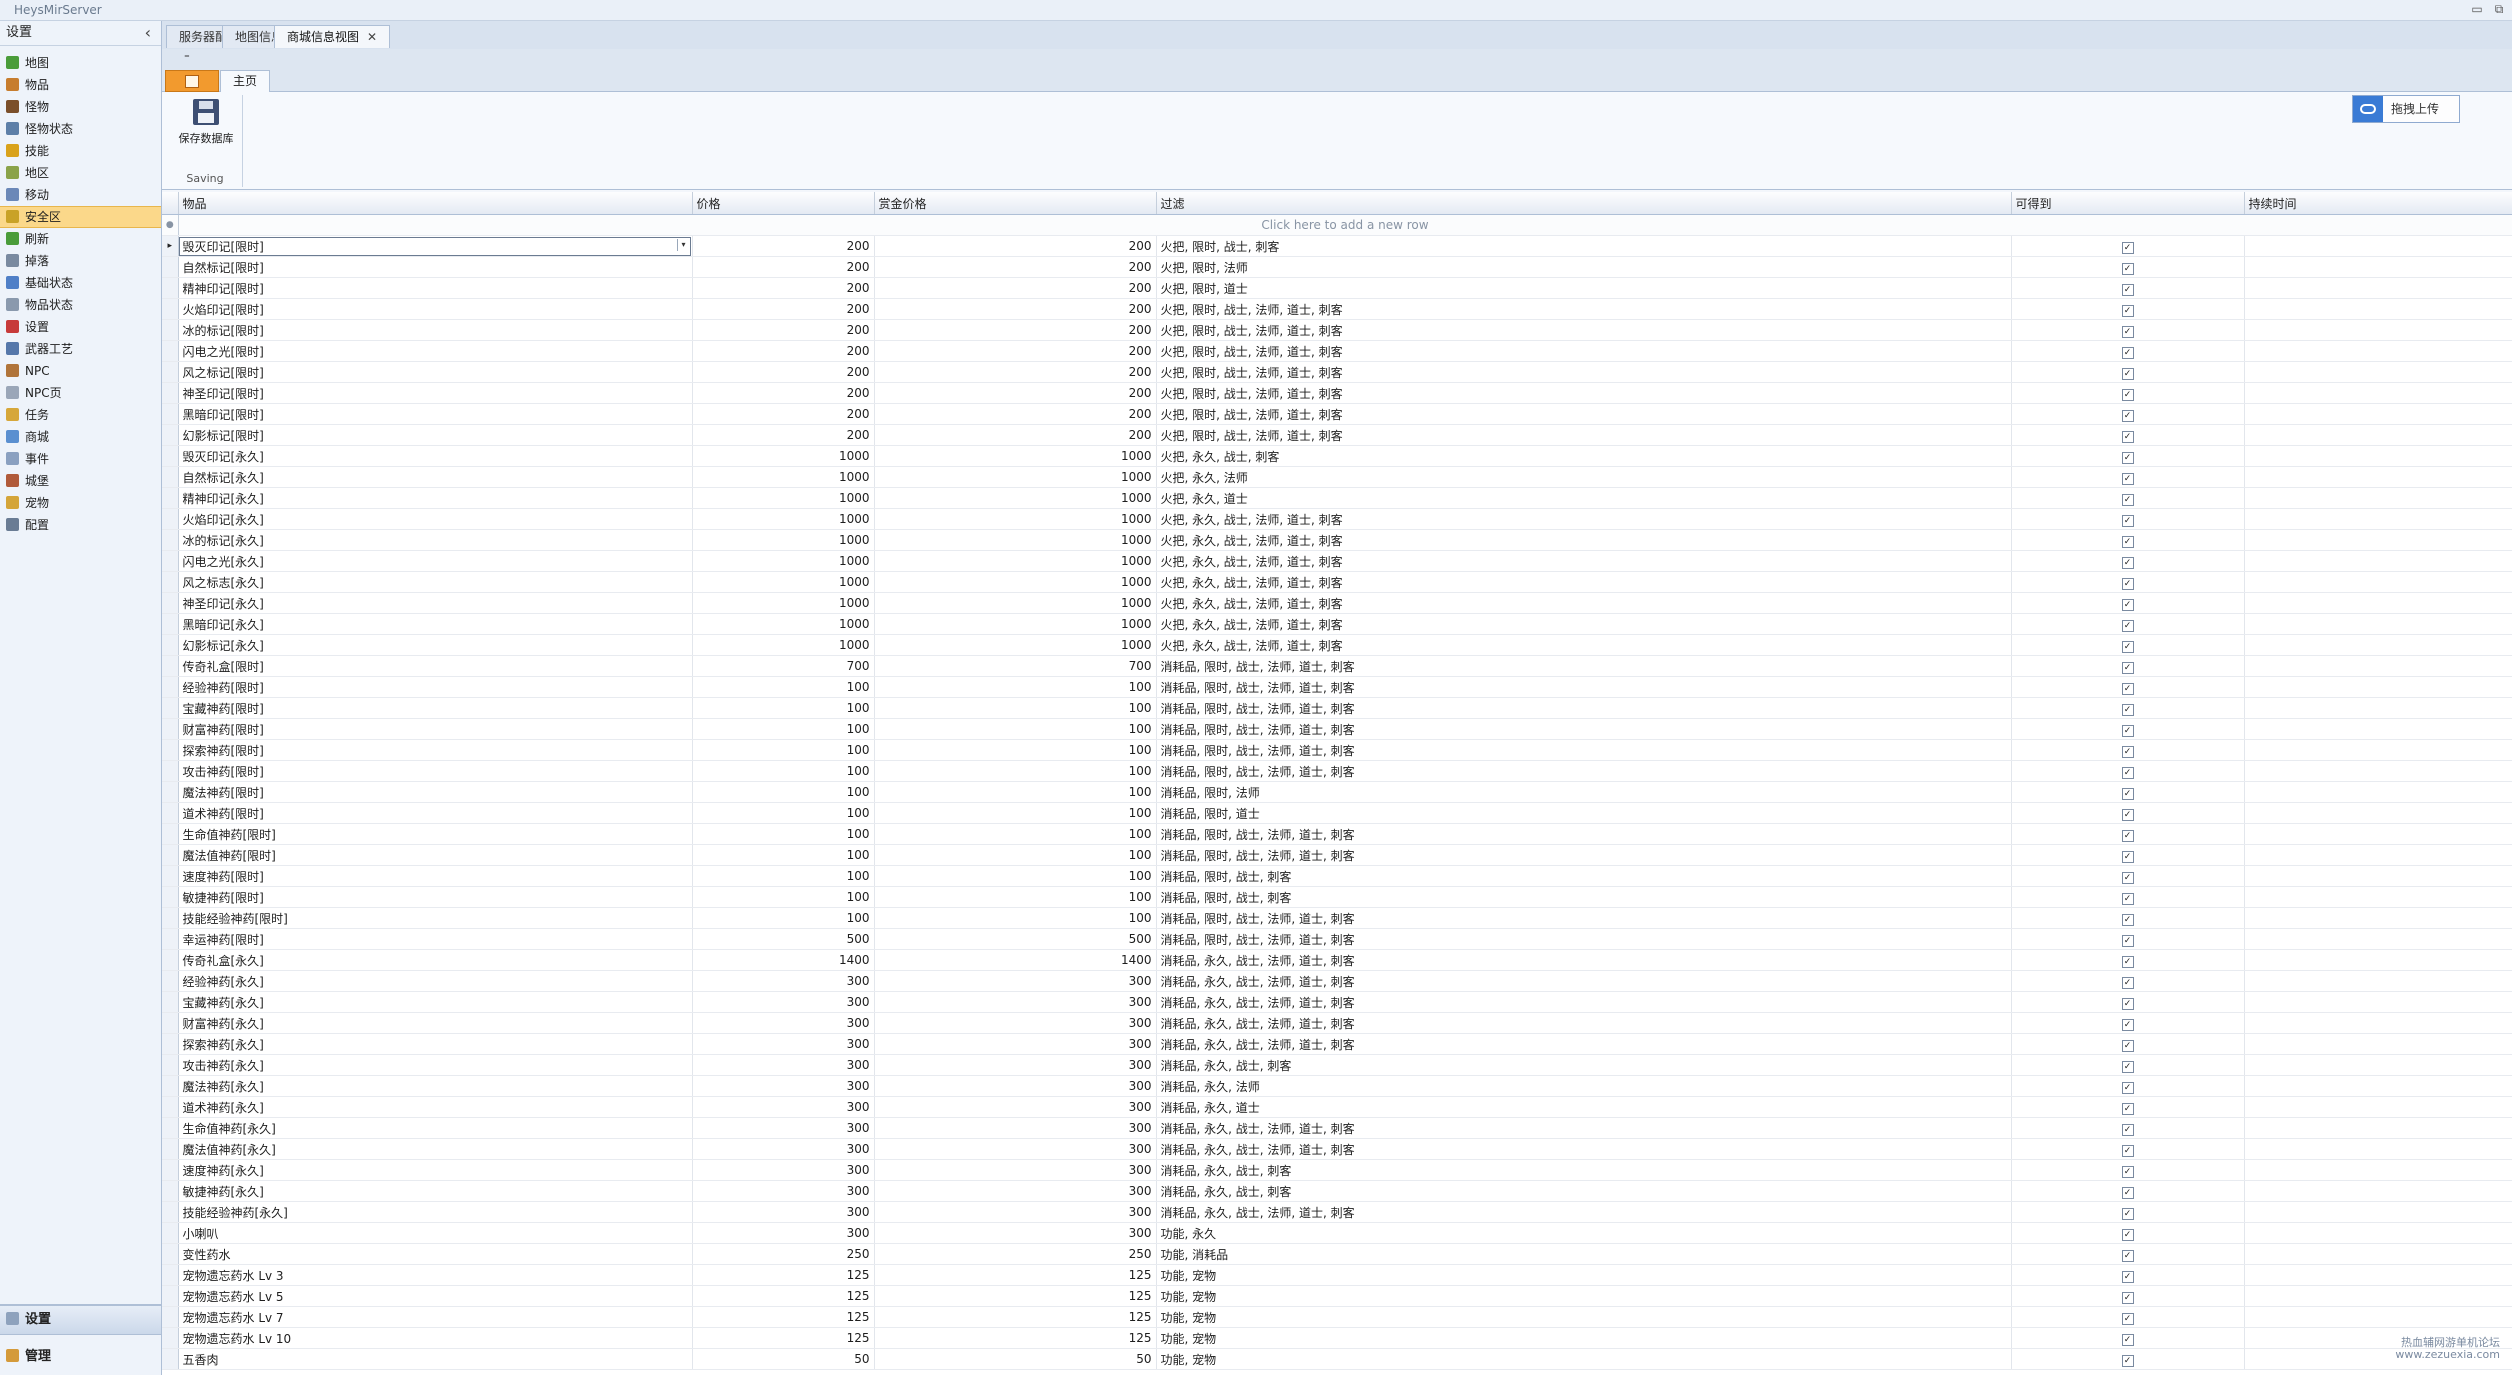  I want to click on sidebar-item-10: 掉落, so click(80, 261).